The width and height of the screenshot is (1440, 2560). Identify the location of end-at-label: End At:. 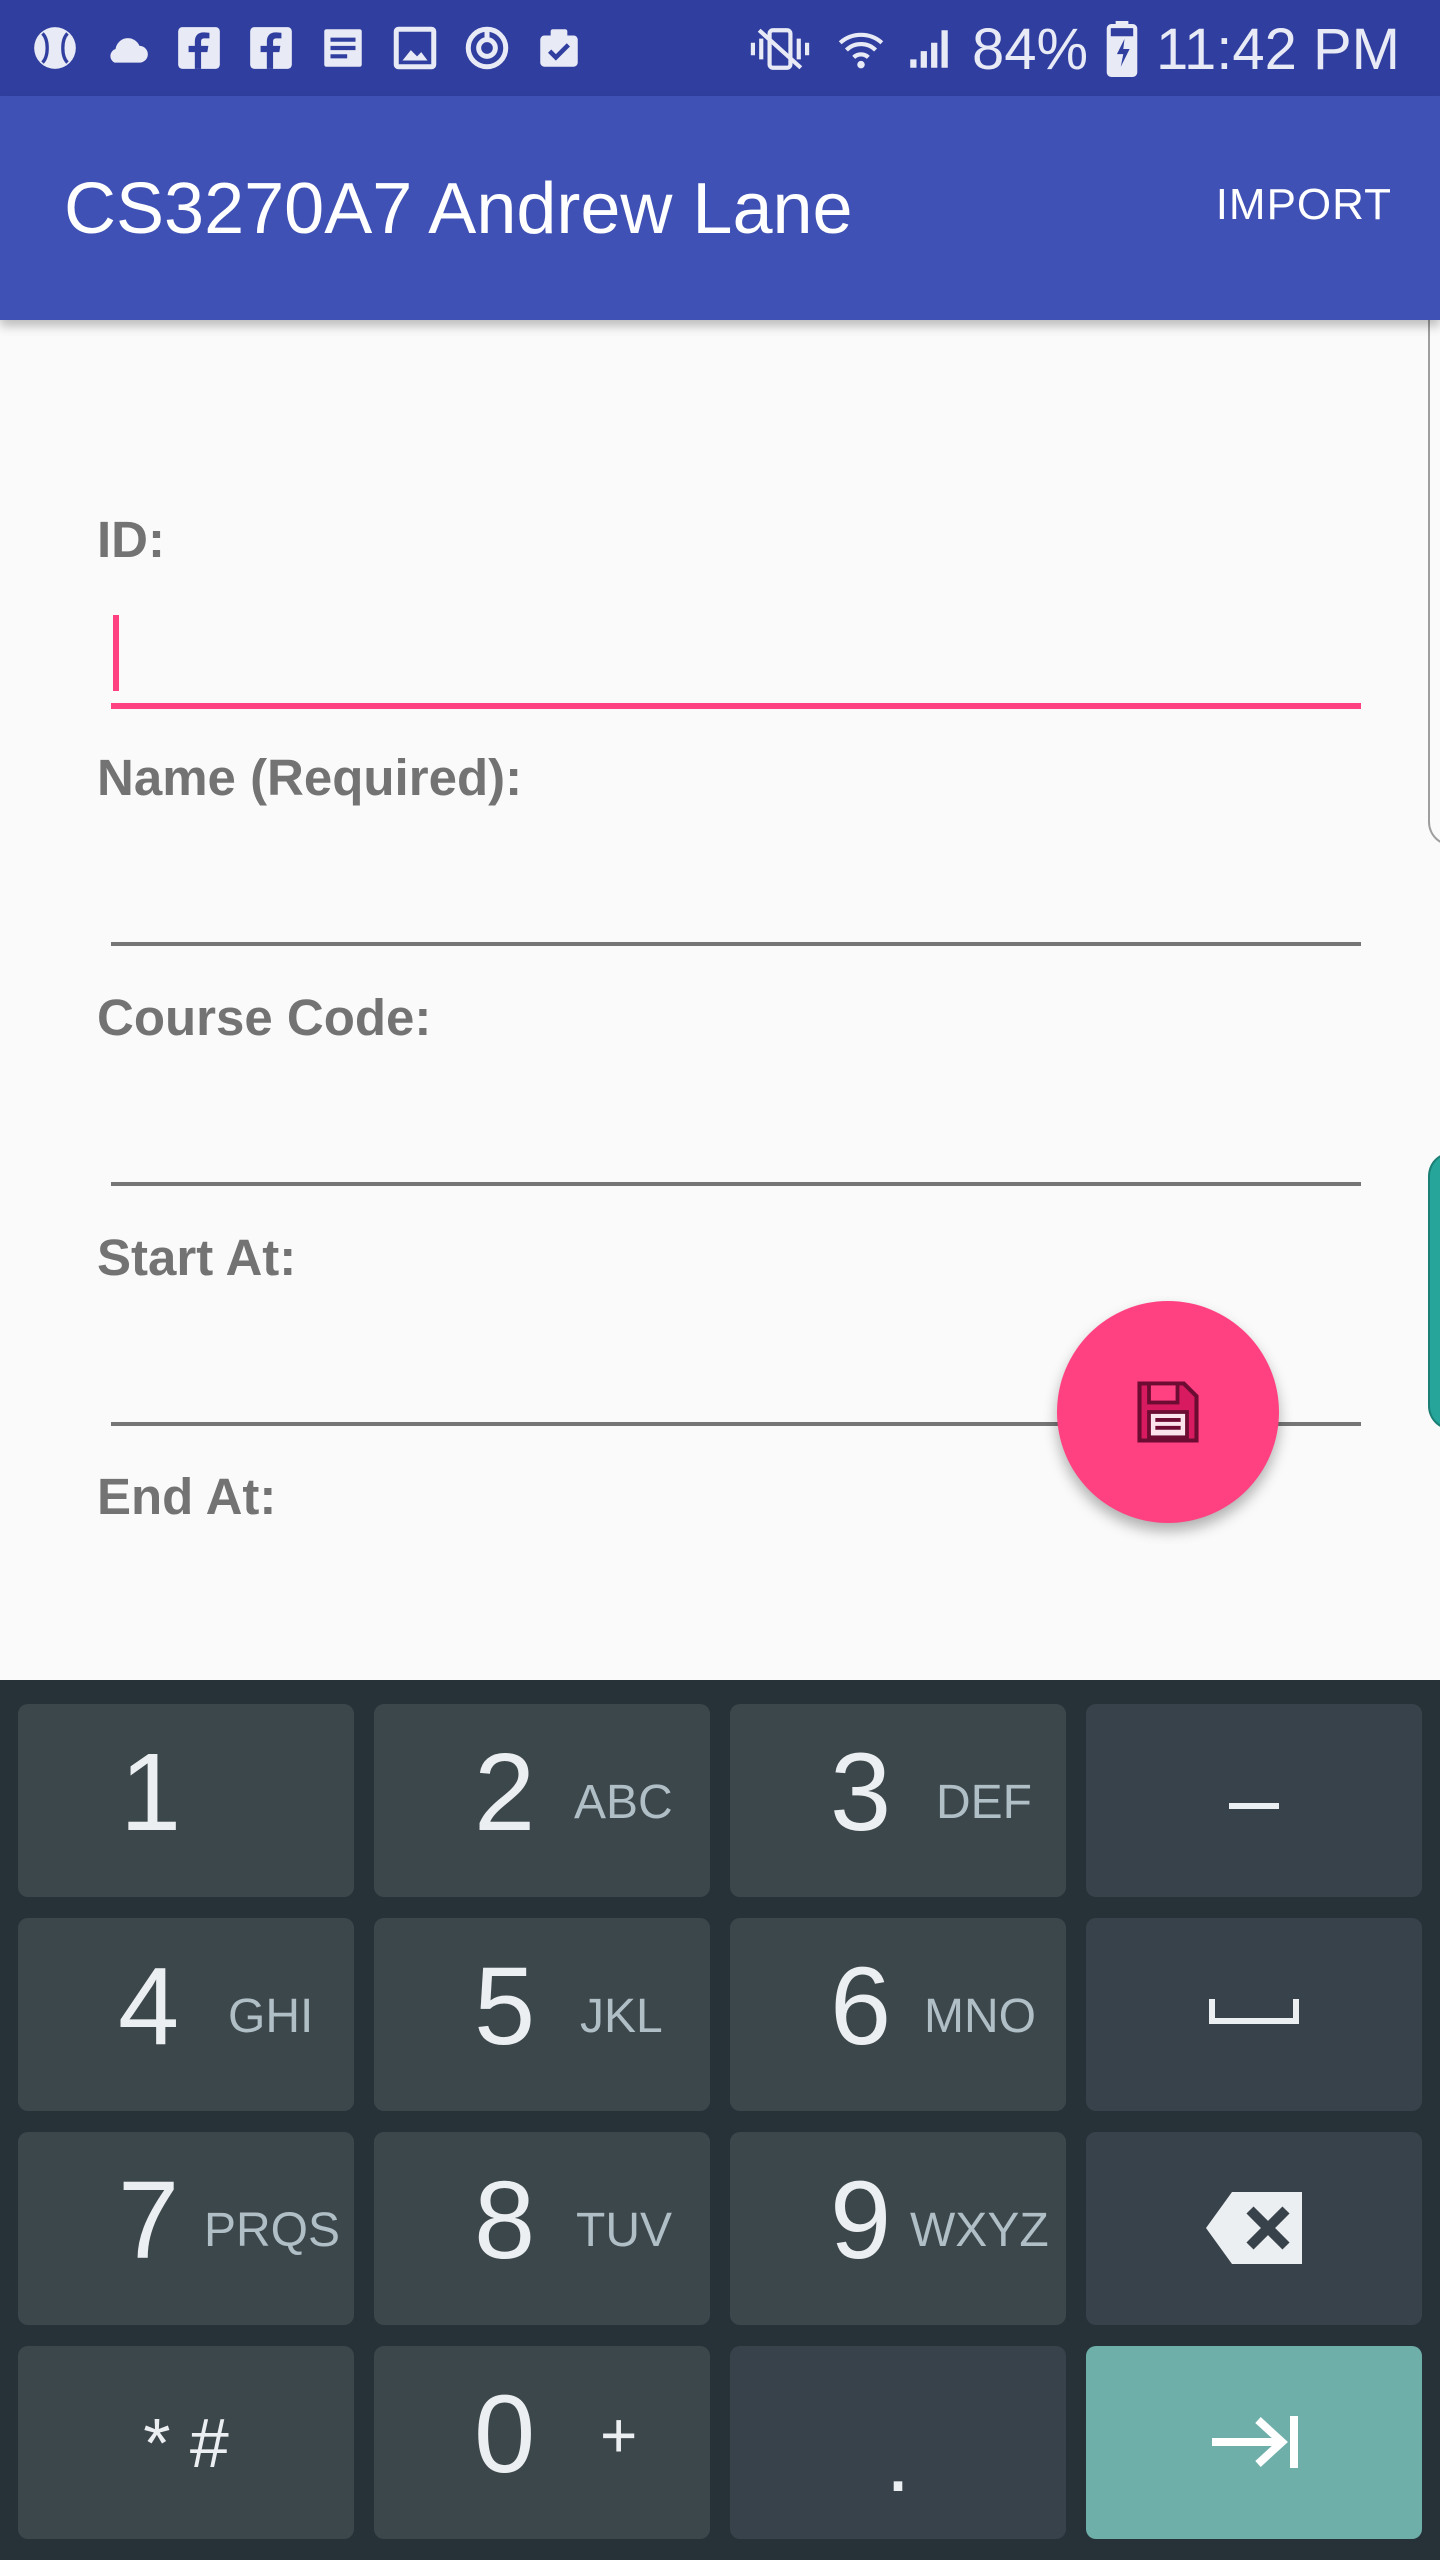
(187, 1496).